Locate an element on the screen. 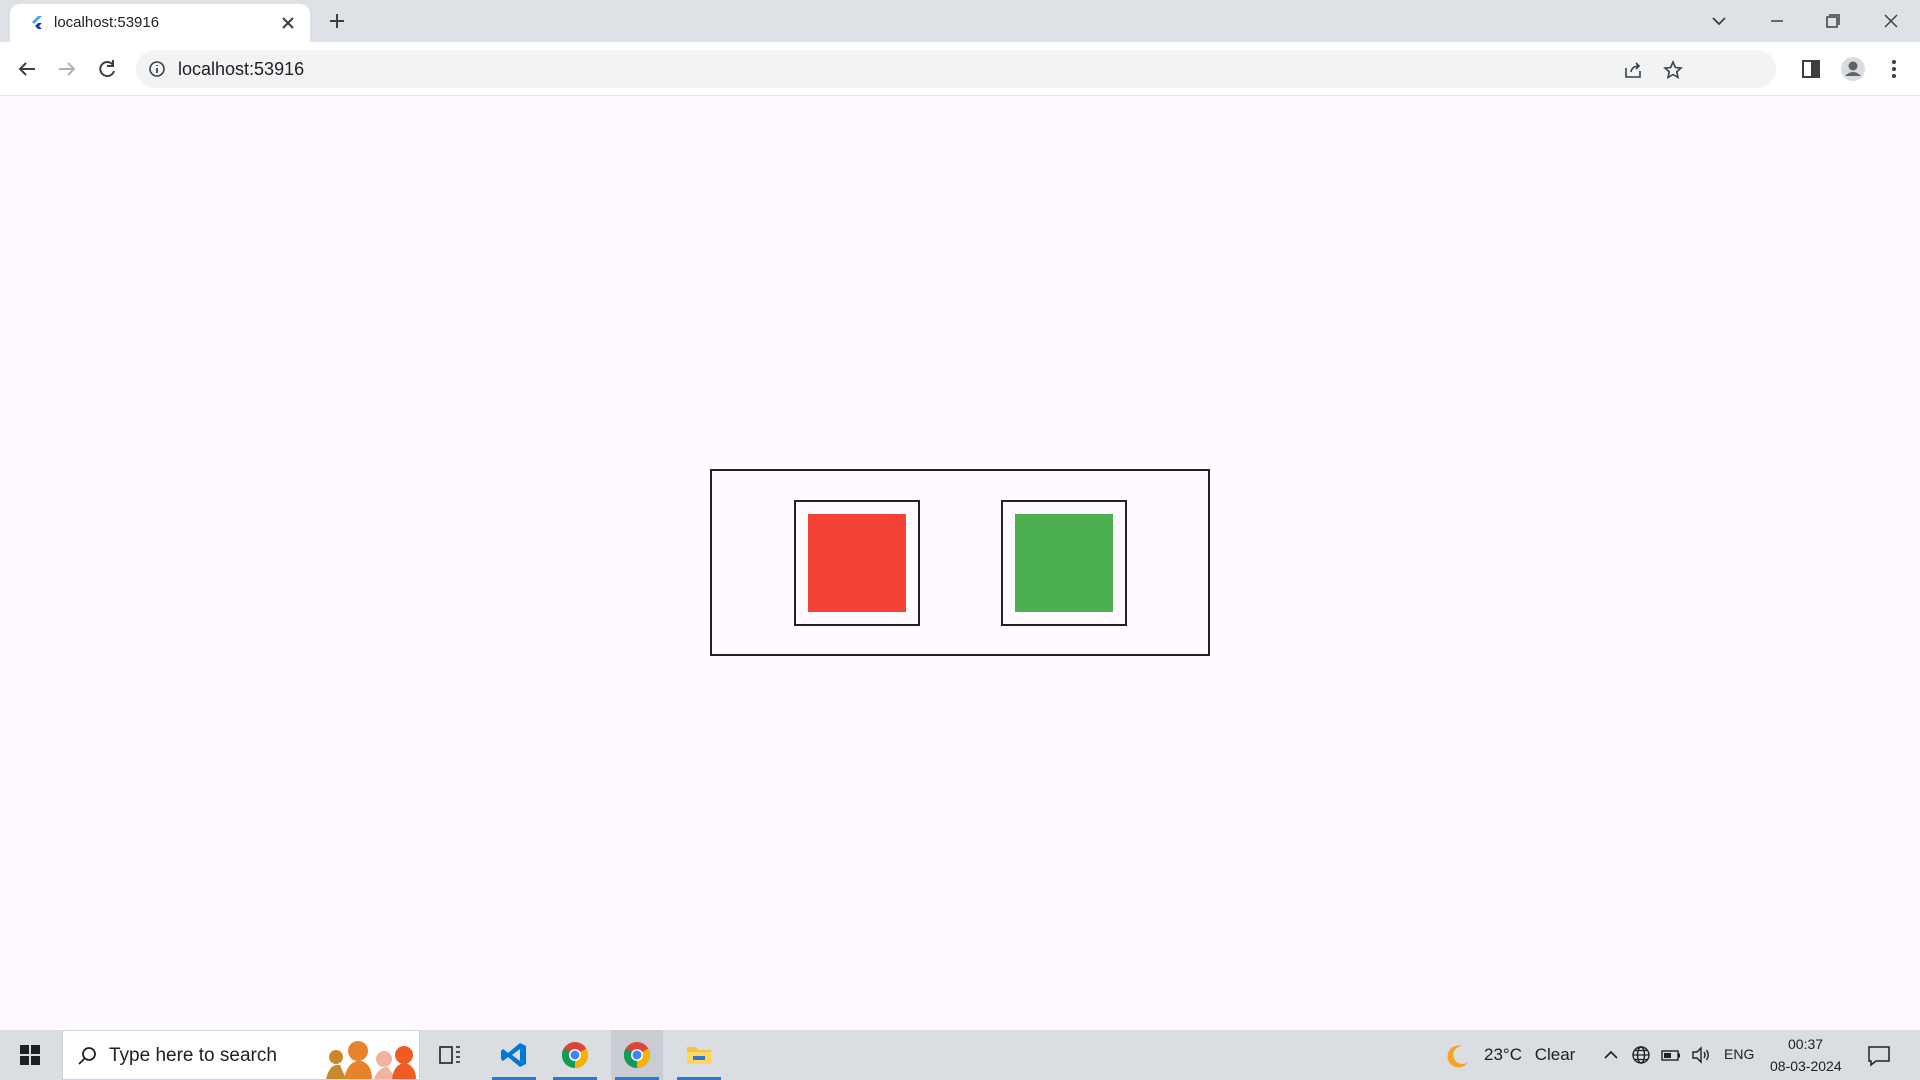 This screenshot has height=1080, width=1920. vscode-taskbar-button is located at coordinates (514, 1055).